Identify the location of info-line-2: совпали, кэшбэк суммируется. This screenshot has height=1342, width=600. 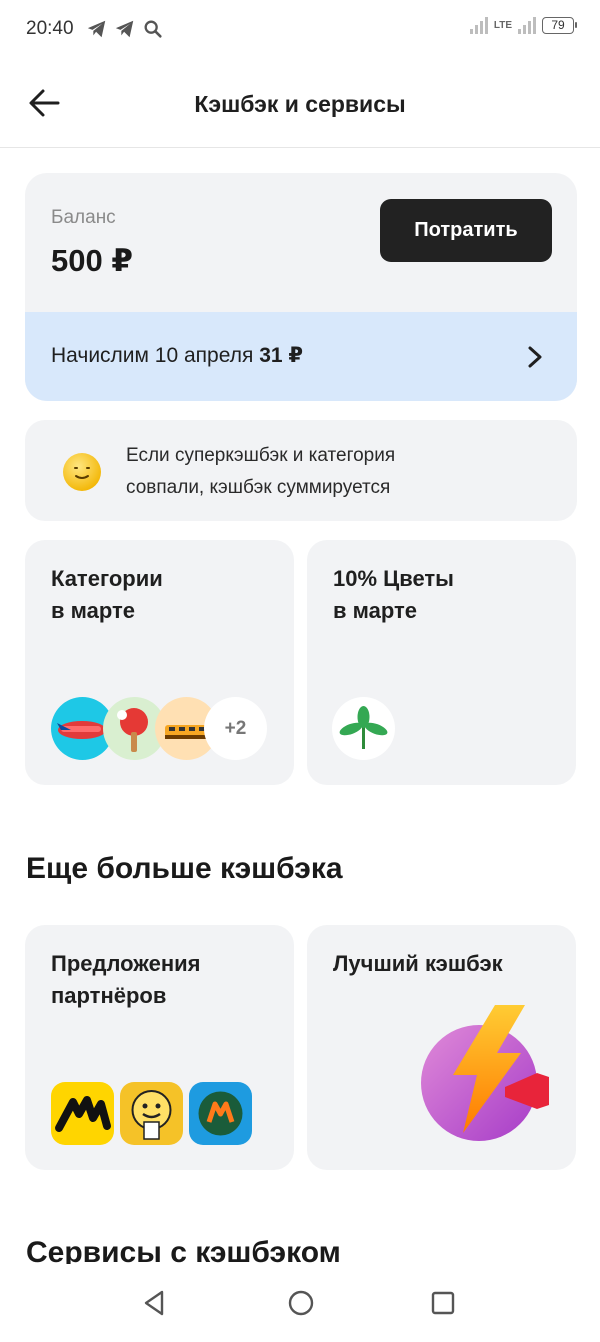
(258, 487).